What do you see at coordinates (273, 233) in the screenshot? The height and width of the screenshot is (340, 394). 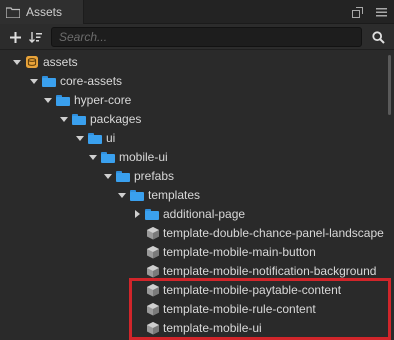 I see `tree-item-label: template-double-chance-panel-landscape` at bounding box center [273, 233].